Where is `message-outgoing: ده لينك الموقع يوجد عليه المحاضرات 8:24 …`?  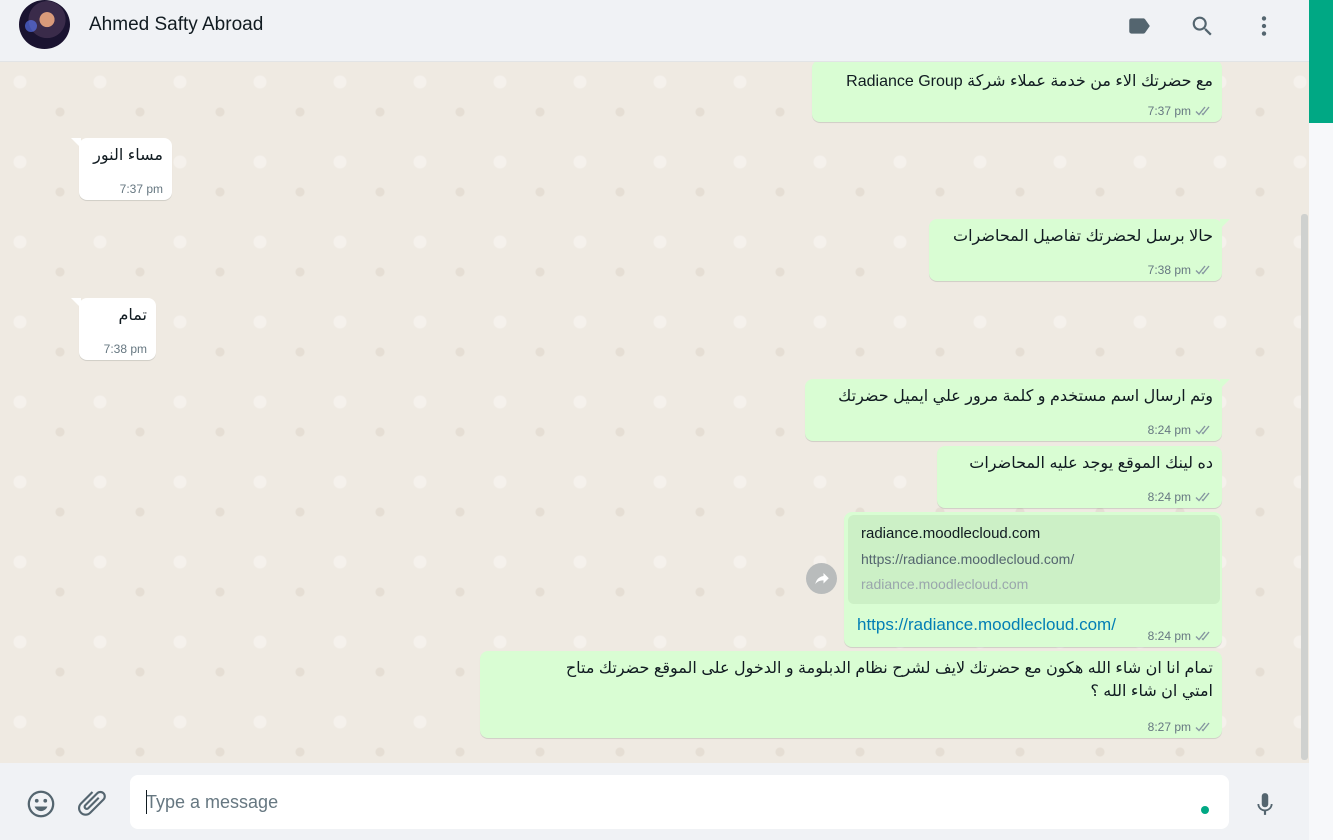 message-outgoing: ده لينك الموقع يوجد عليه المحاضرات 8:24 … is located at coordinates (1079, 477).